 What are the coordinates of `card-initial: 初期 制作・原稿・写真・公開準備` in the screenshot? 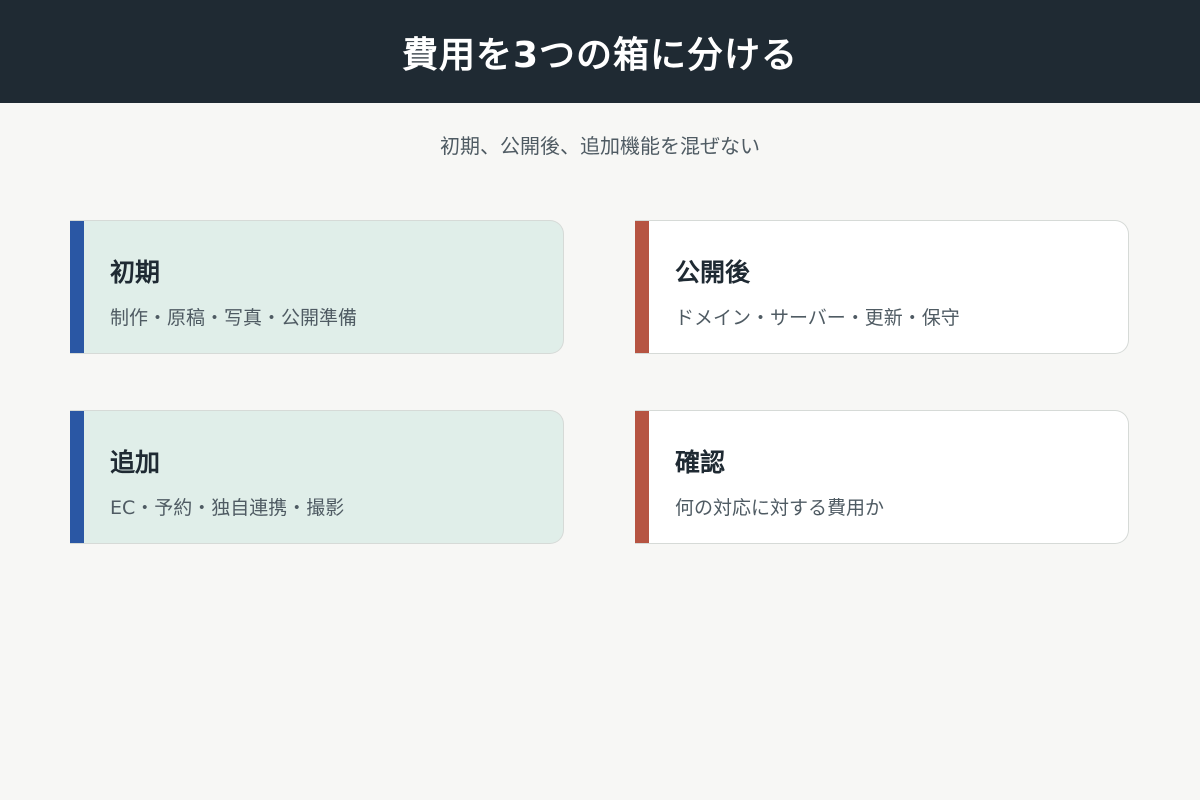 It's located at (317, 287).